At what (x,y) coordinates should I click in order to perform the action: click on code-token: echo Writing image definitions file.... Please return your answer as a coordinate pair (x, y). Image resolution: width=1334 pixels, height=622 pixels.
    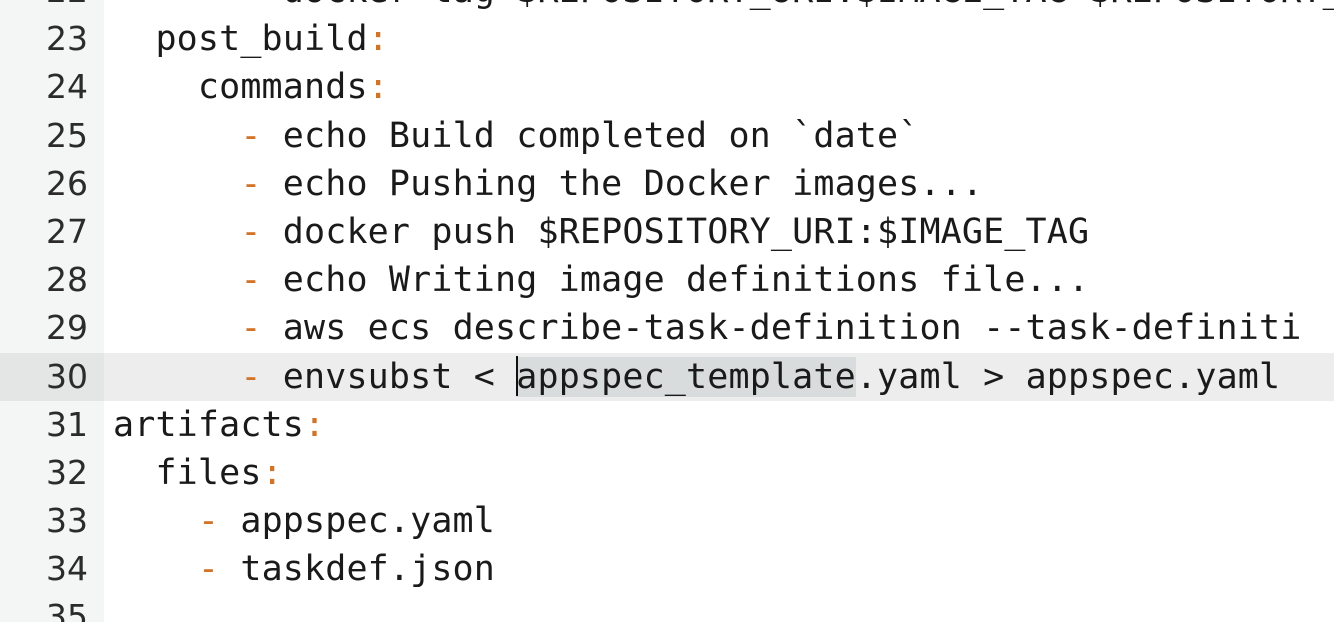
    Looking at the image, I should click on (686, 280).